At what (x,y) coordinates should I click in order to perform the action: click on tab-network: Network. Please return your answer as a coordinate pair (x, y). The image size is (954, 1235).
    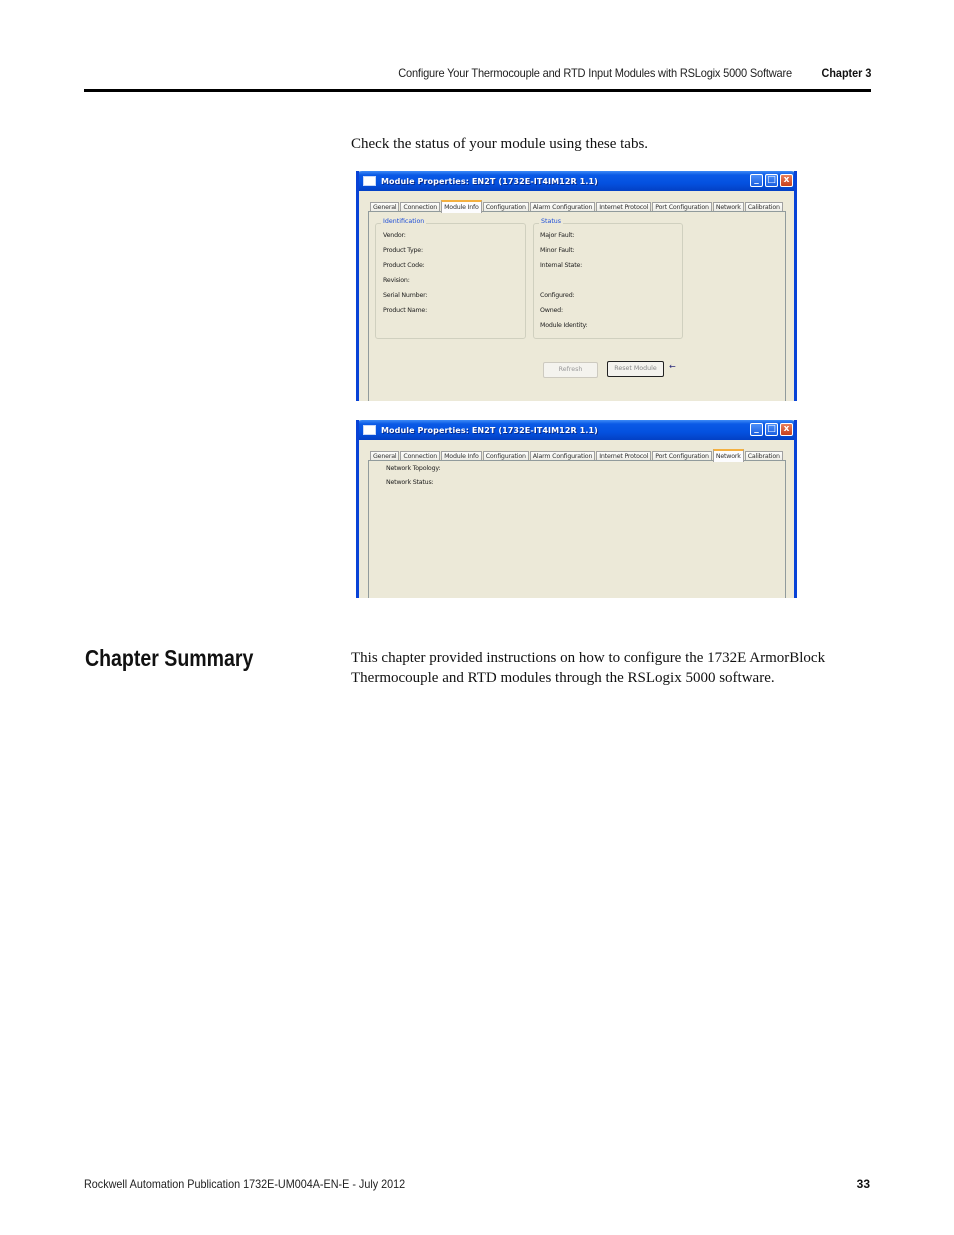
    Looking at the image, I should click on (728, 455).